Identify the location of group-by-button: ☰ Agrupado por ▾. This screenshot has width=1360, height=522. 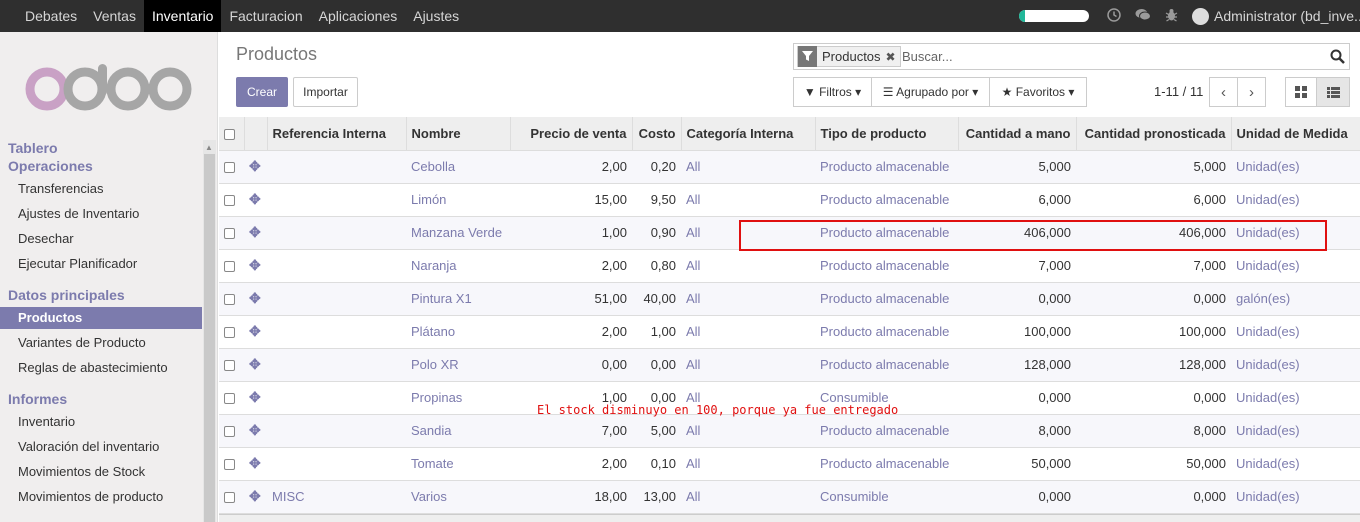
(930, 92).